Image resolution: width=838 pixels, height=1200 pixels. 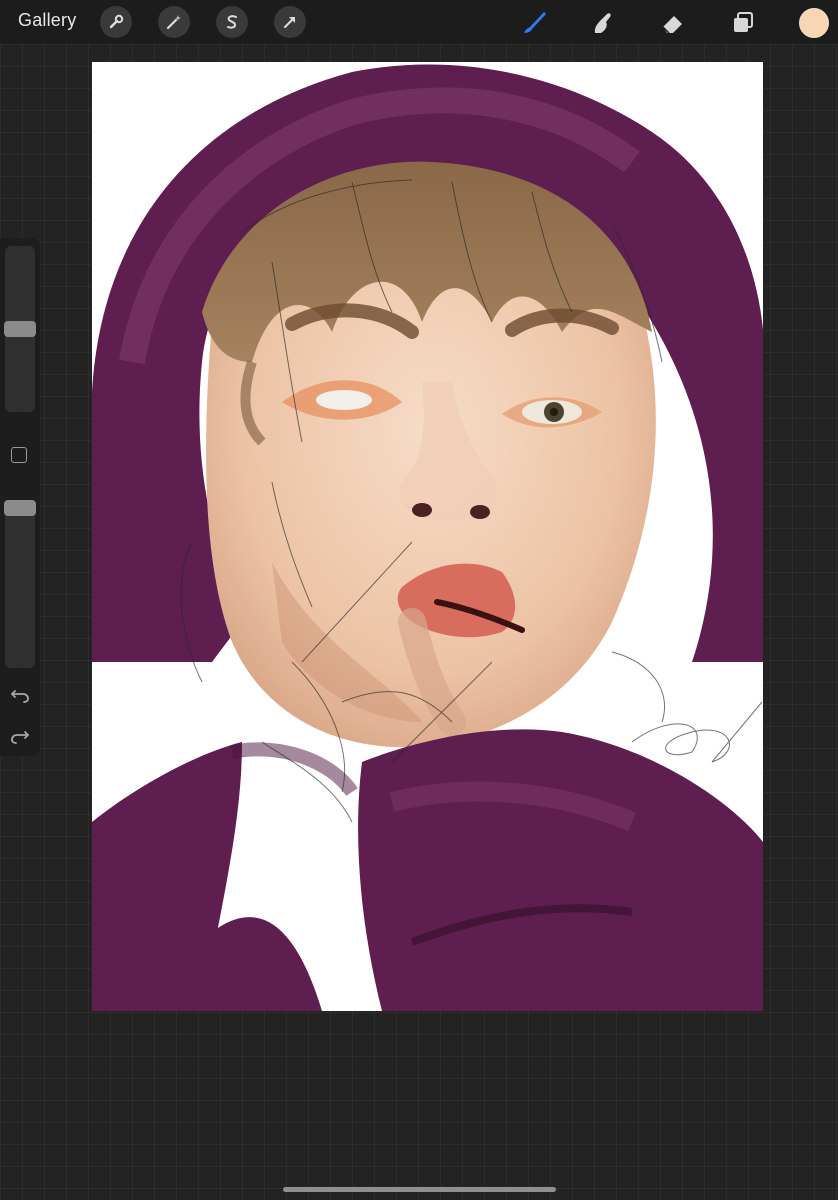 I want to click on arrow-cursor-icon, so click(x=290, y=22).